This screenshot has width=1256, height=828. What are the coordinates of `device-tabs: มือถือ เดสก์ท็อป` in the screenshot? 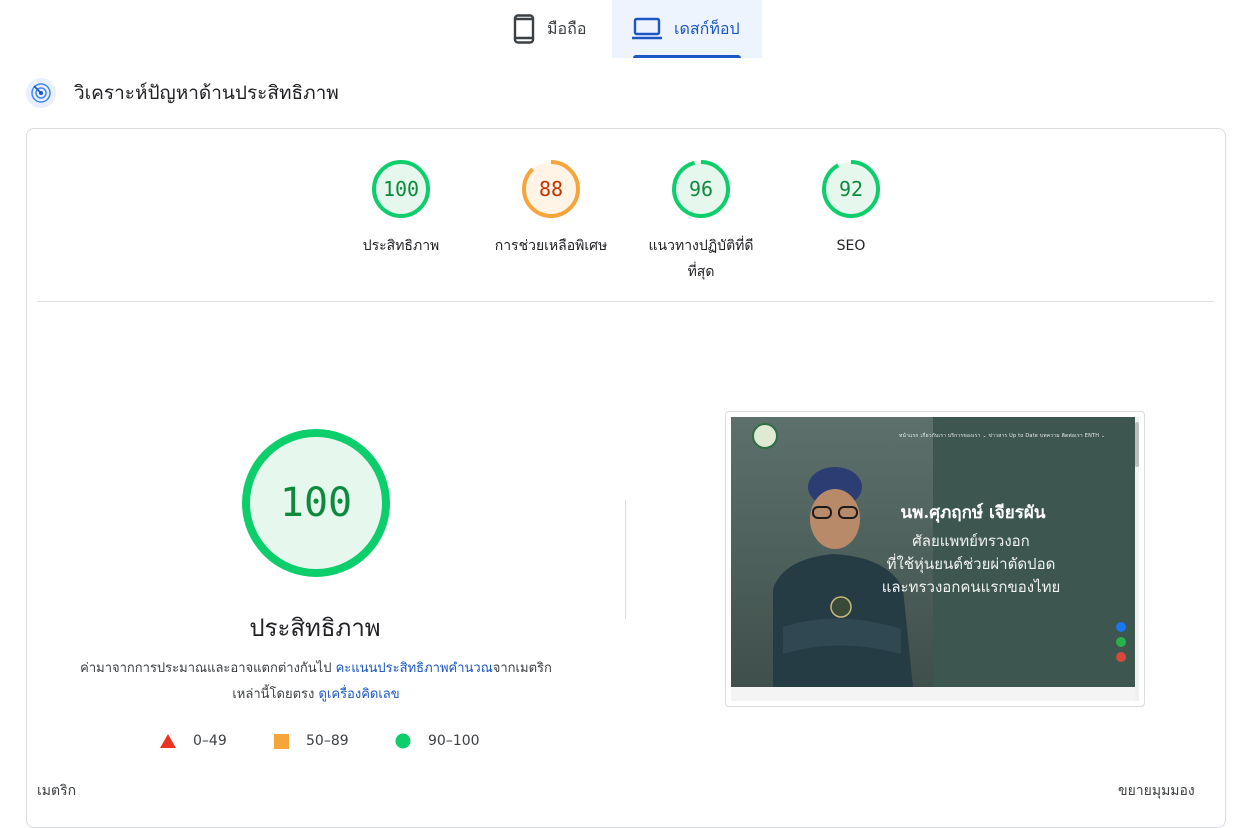 It's located at (628, 29).